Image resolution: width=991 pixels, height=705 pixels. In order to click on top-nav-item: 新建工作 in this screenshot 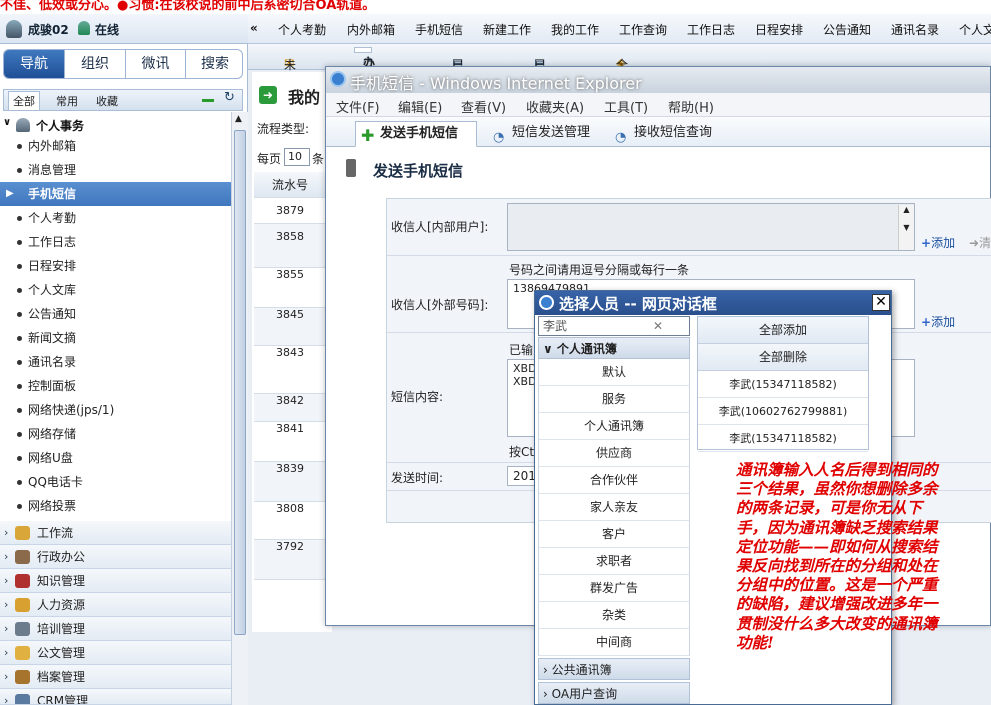, I will do `click(507, 29)`.